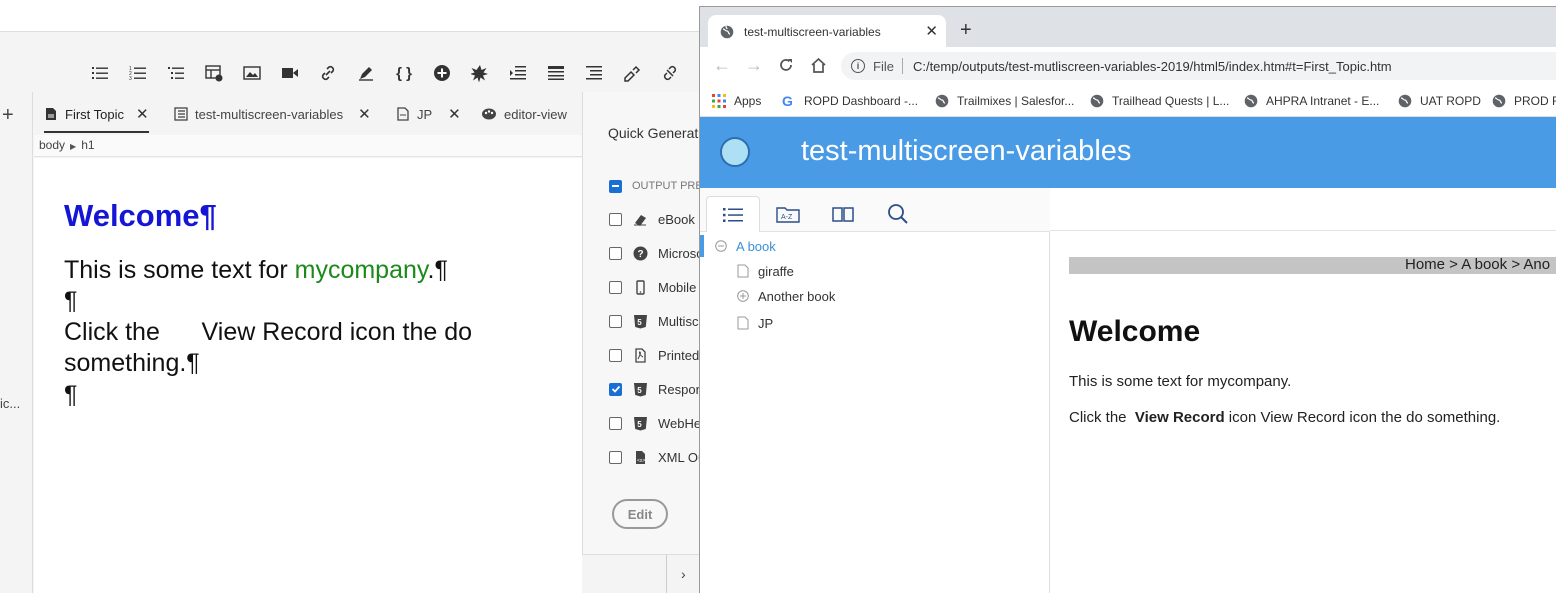 This screenshot has width=1556, height=593. What do you see at coordinates (1524, 101) in the screenshot?
I see `bookmark-prod-ropd: PROD R` at bounding box center [1524, 101].